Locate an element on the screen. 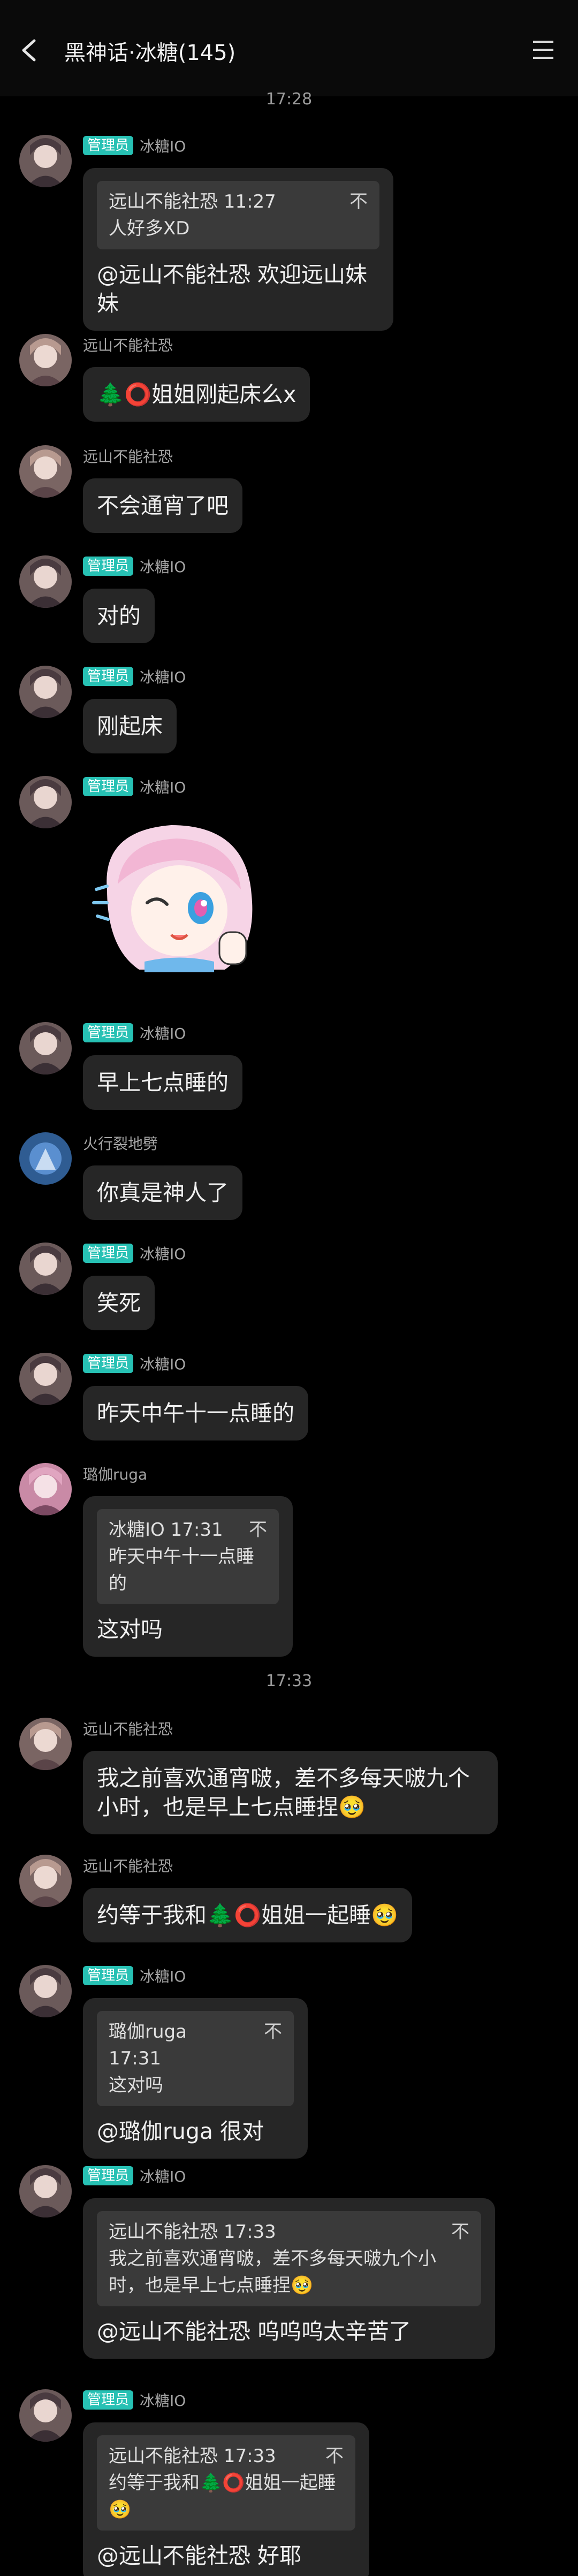 This screenshot has width=578, height=2576. sender-meta: 火行裂地劈 is located at coordinates (120, 1143).